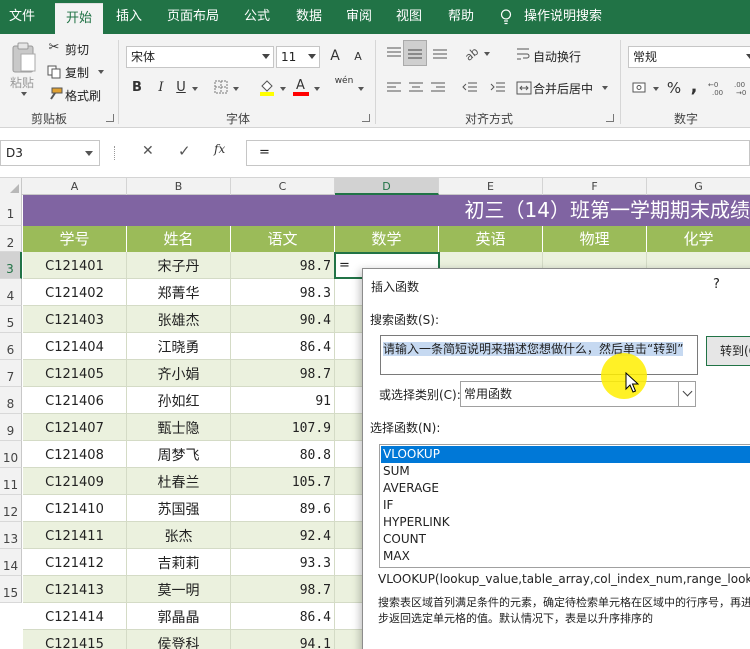 The image size is (750, 649). What do you see at coordinates (181, 87) in the screenshot?
I see `underline-button: U` at bounding box center [181, 87].